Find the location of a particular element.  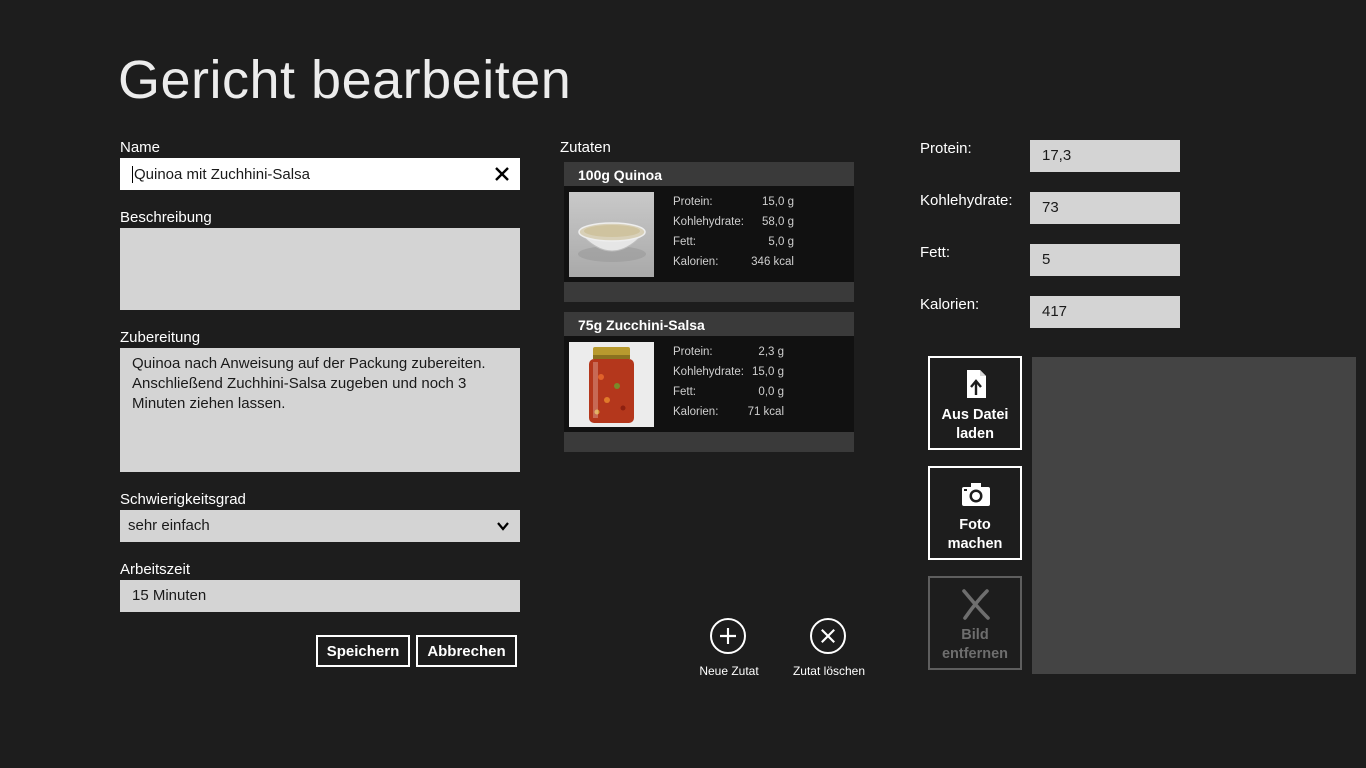

quinoa-bowl-photo is located at coordinates (611, 234).